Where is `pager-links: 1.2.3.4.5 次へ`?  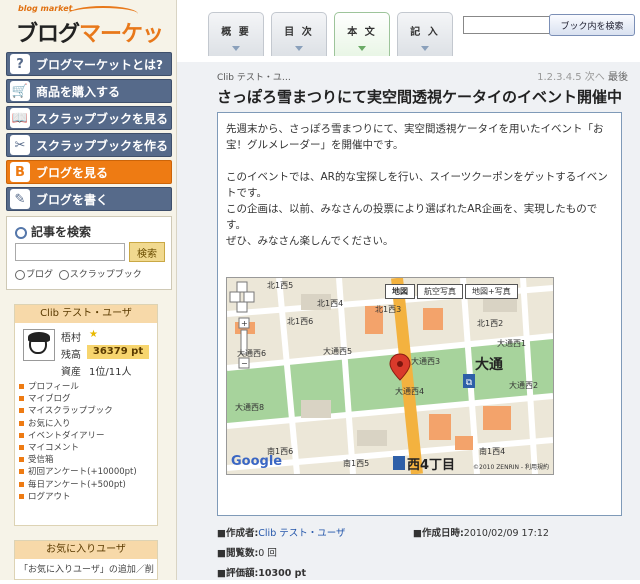
pager-links: 1.2.3.4.5 次へ is located at coordinates (571, 77).